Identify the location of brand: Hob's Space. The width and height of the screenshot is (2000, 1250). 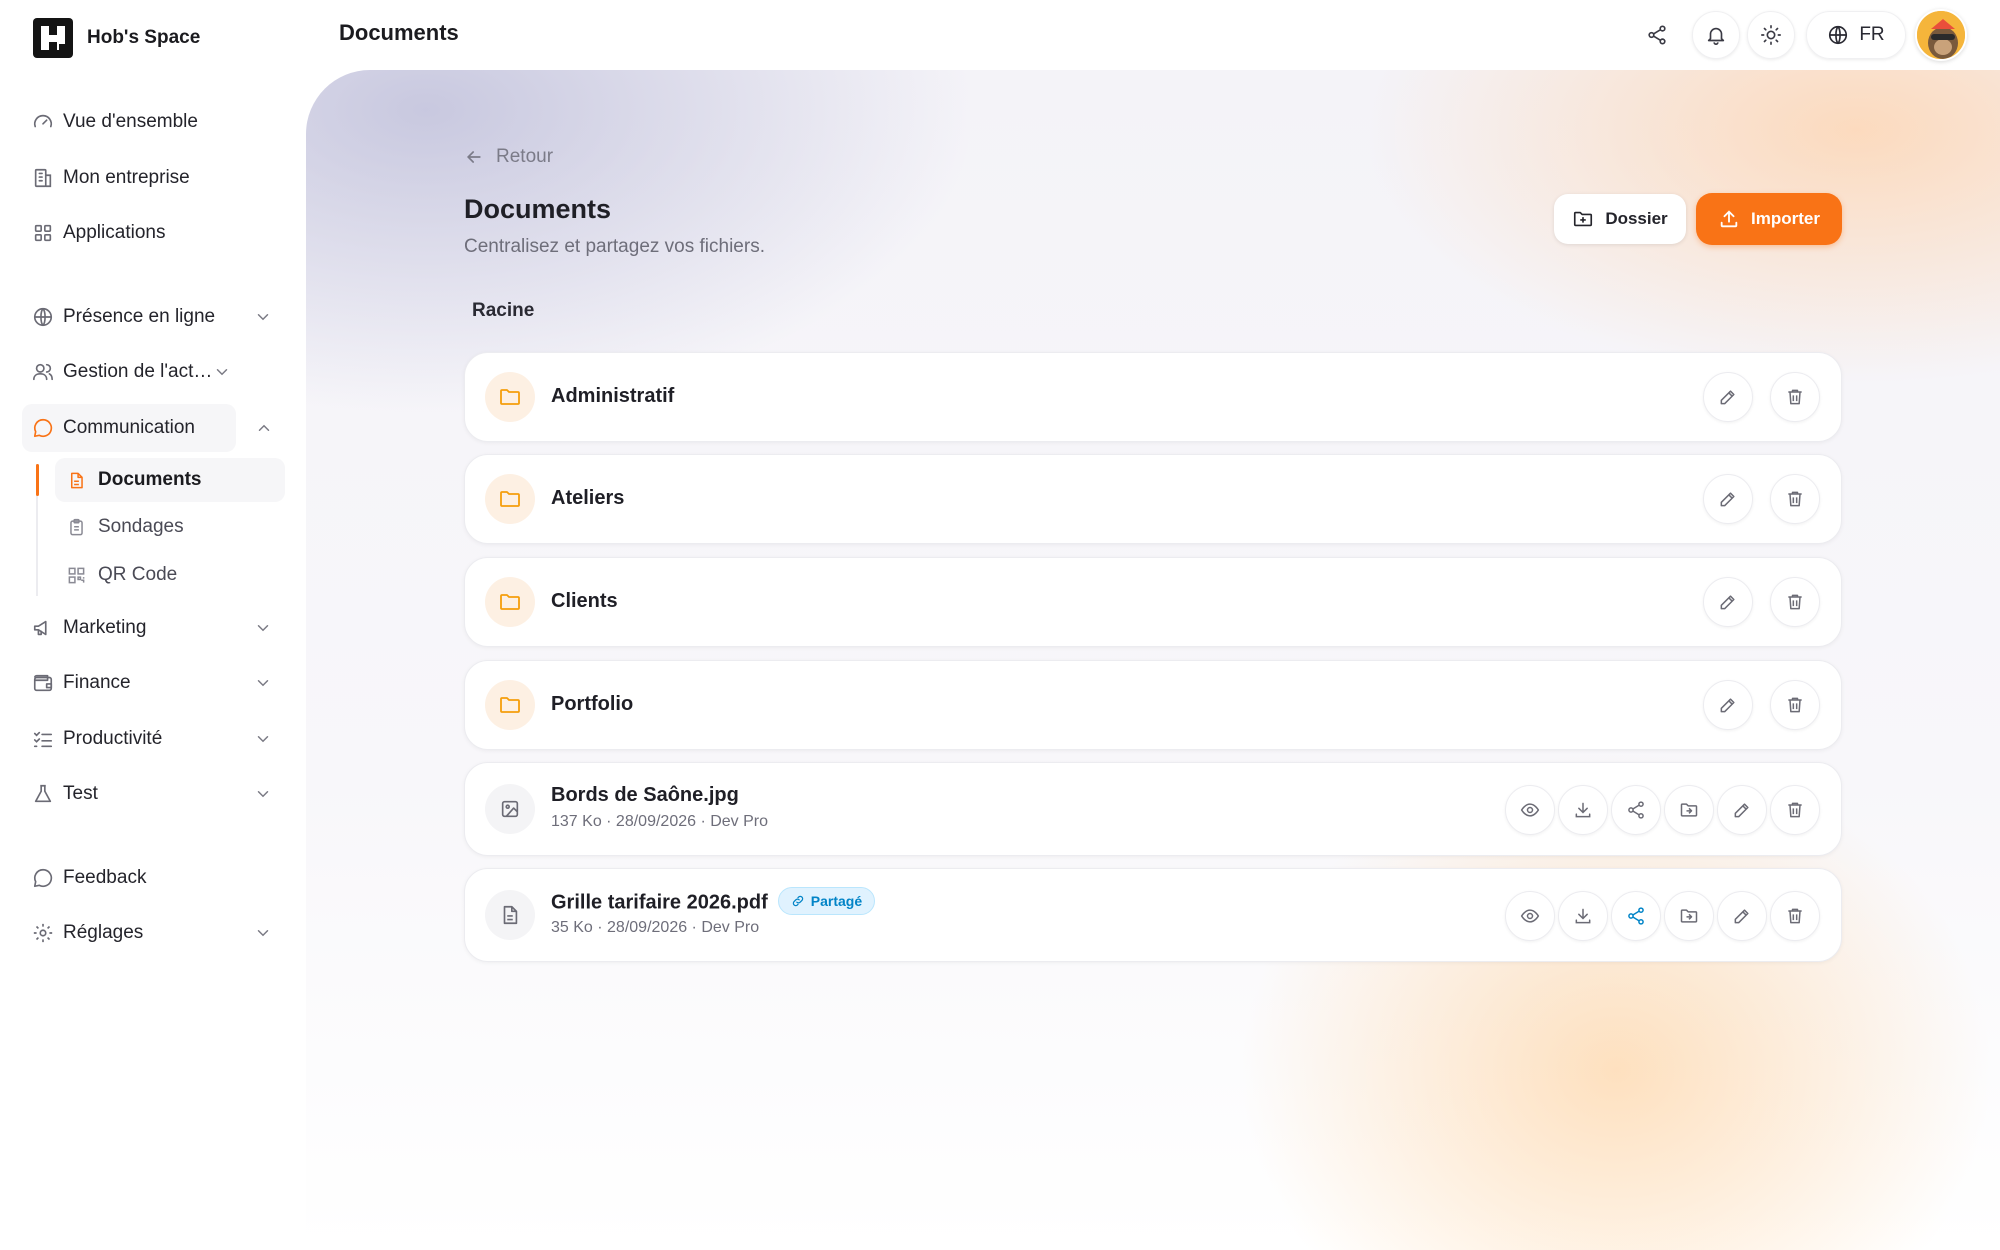
(116, 38).